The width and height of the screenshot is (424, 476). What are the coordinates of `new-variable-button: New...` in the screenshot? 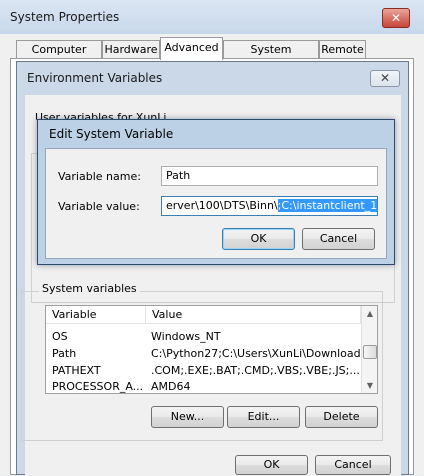 It's located at (187, 417).